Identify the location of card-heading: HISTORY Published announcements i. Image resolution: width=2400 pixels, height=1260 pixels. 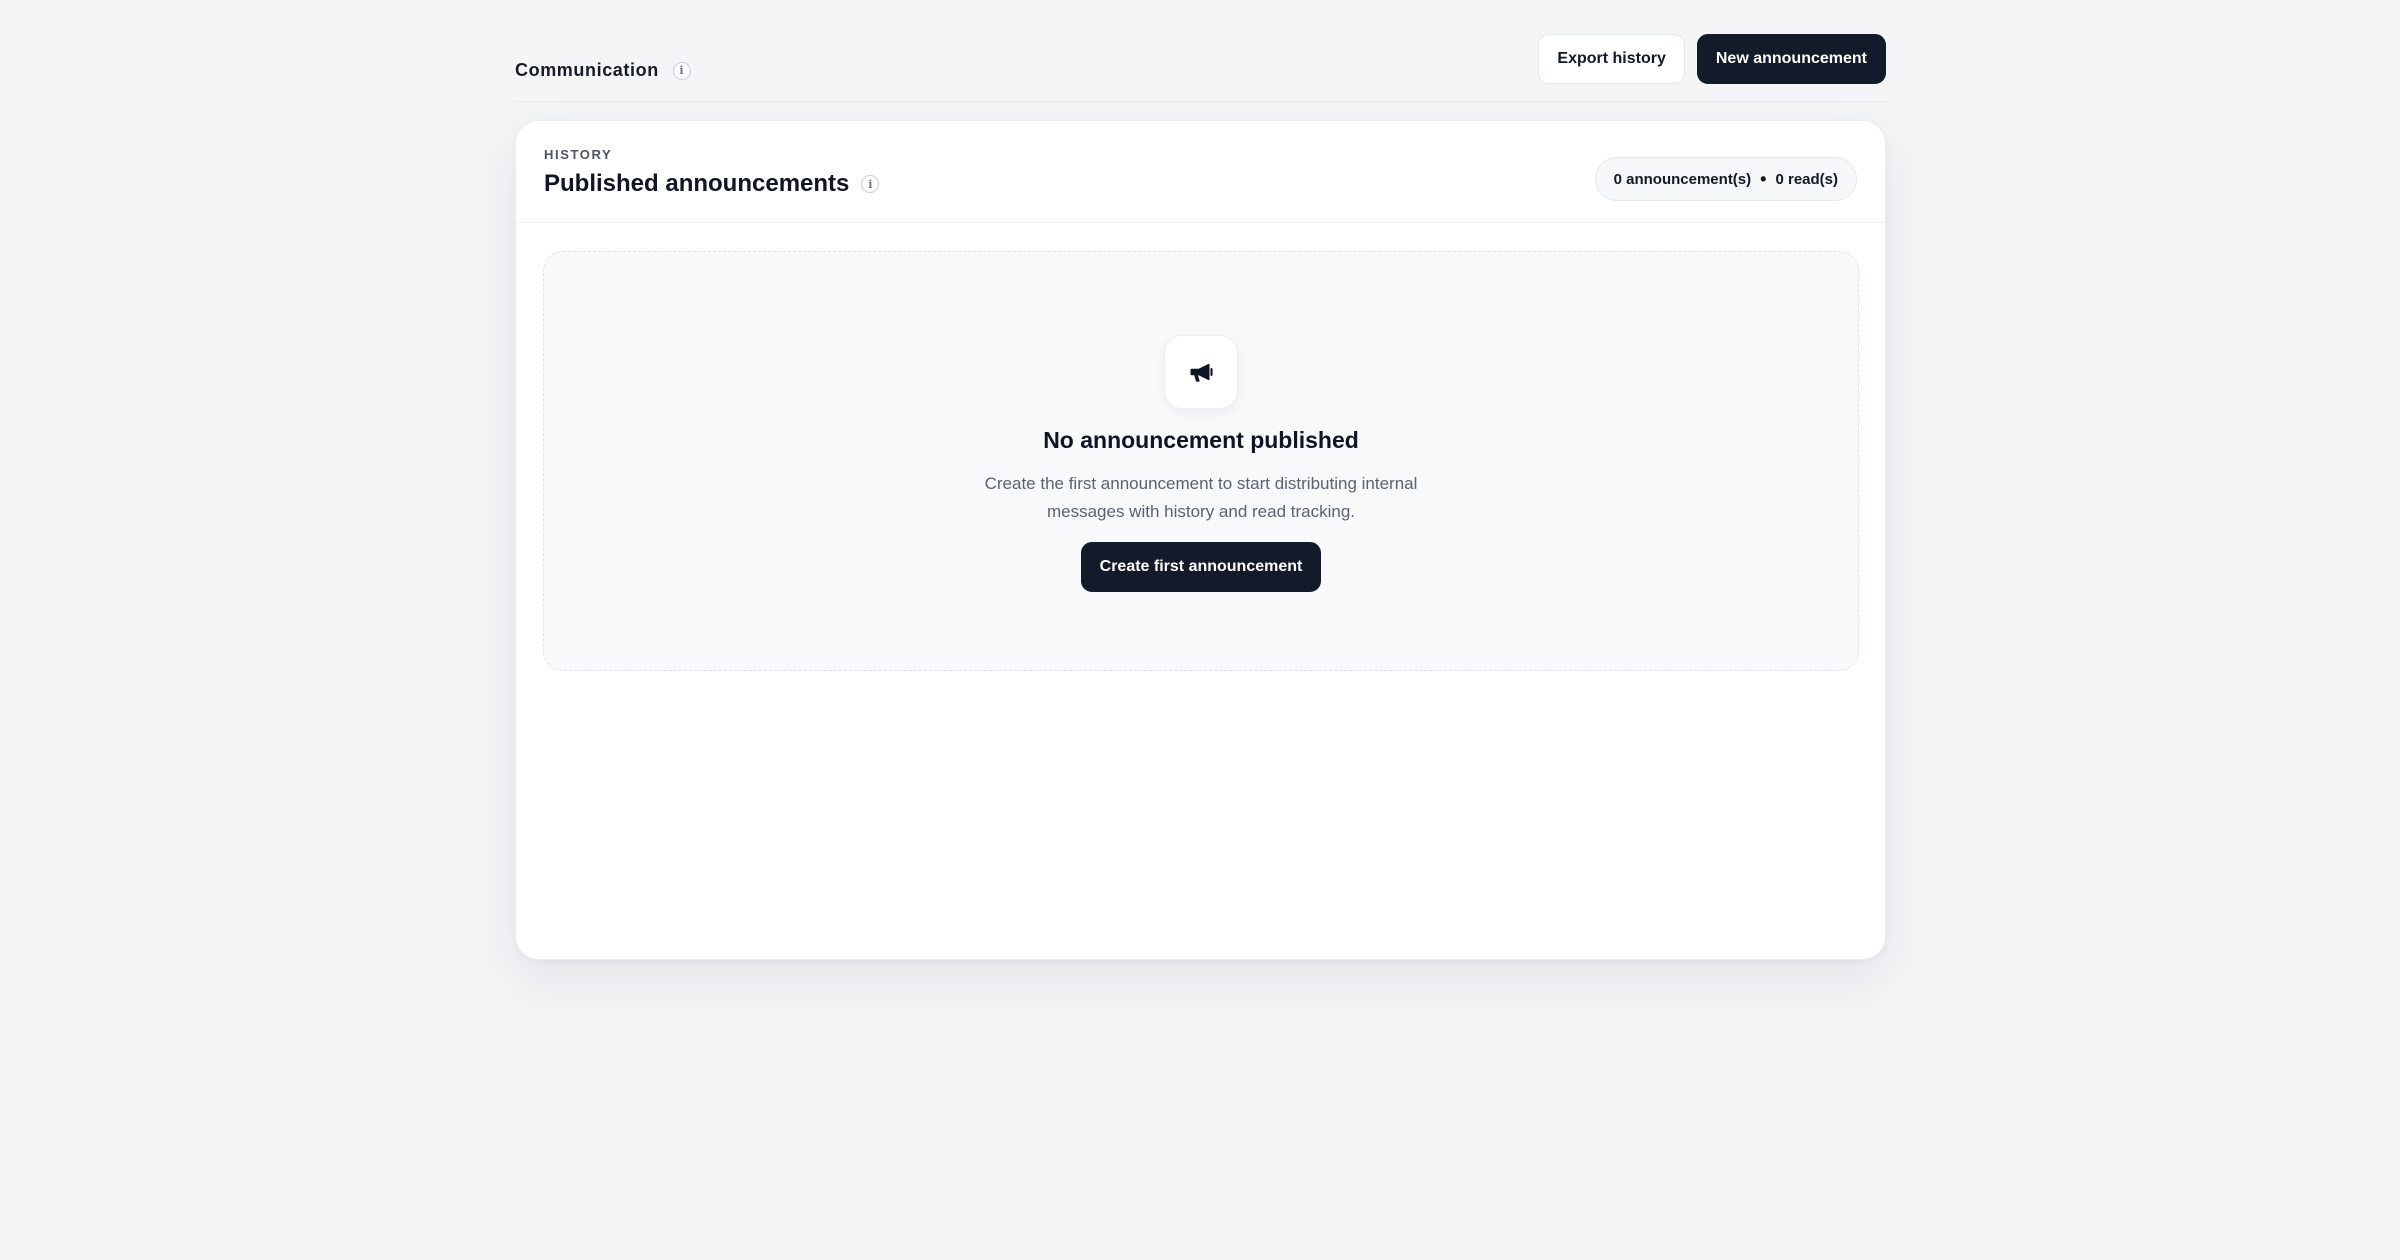
(712, 172).